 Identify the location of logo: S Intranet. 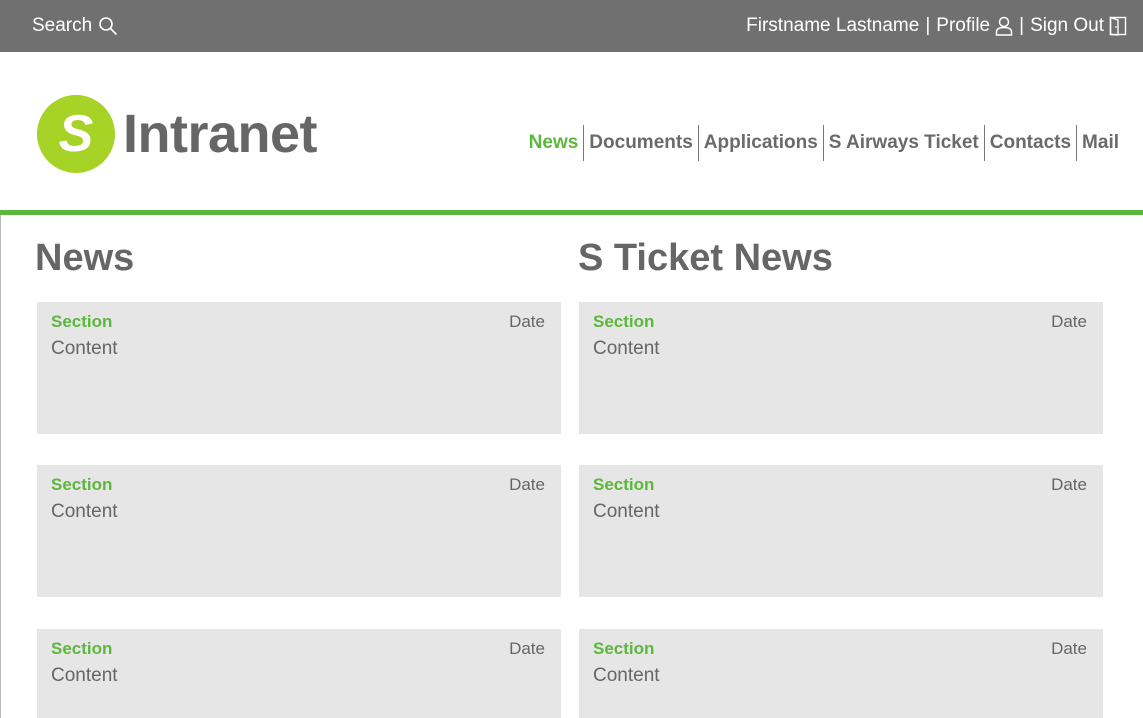
(177, 134).